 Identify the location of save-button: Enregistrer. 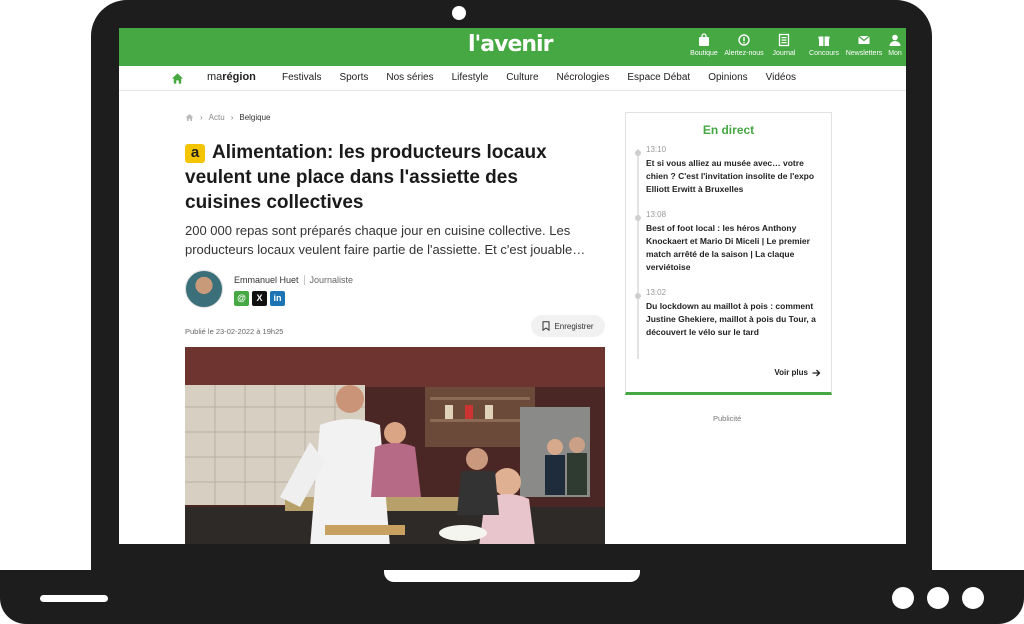
(568, 326).